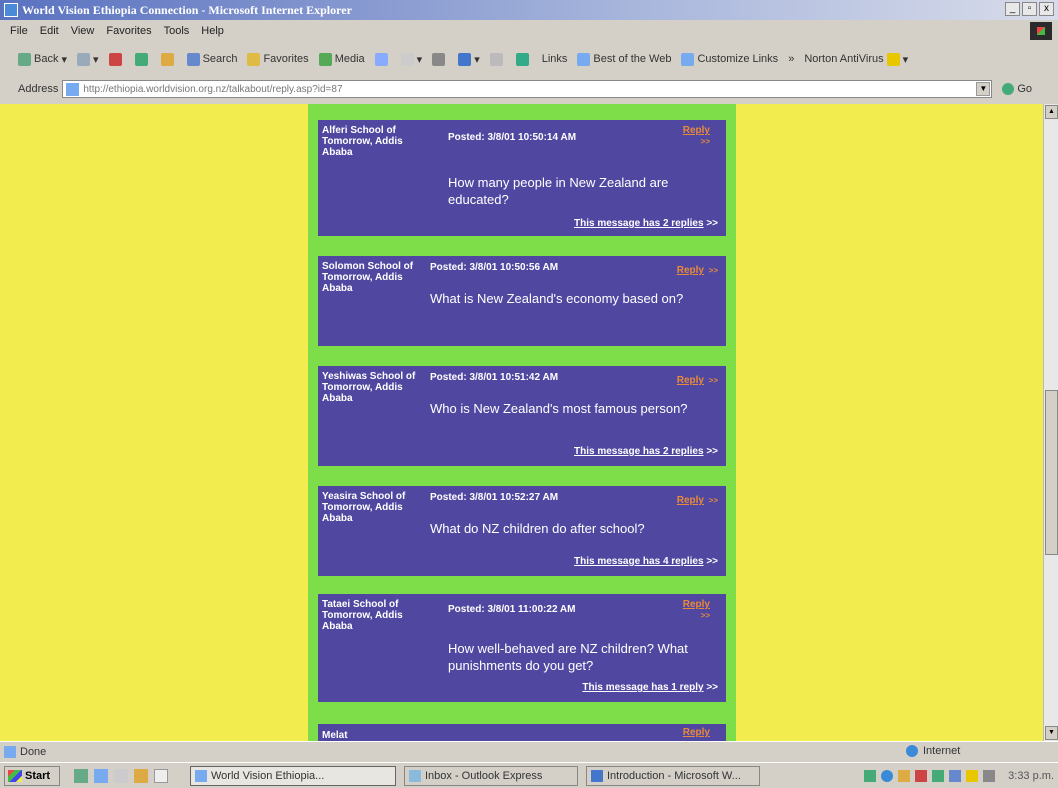 The height and width of the screenshot is (788, 1058). Describe the element at coordinates (32, 775) in the screenshot. I see `start-button: Start` at that location.